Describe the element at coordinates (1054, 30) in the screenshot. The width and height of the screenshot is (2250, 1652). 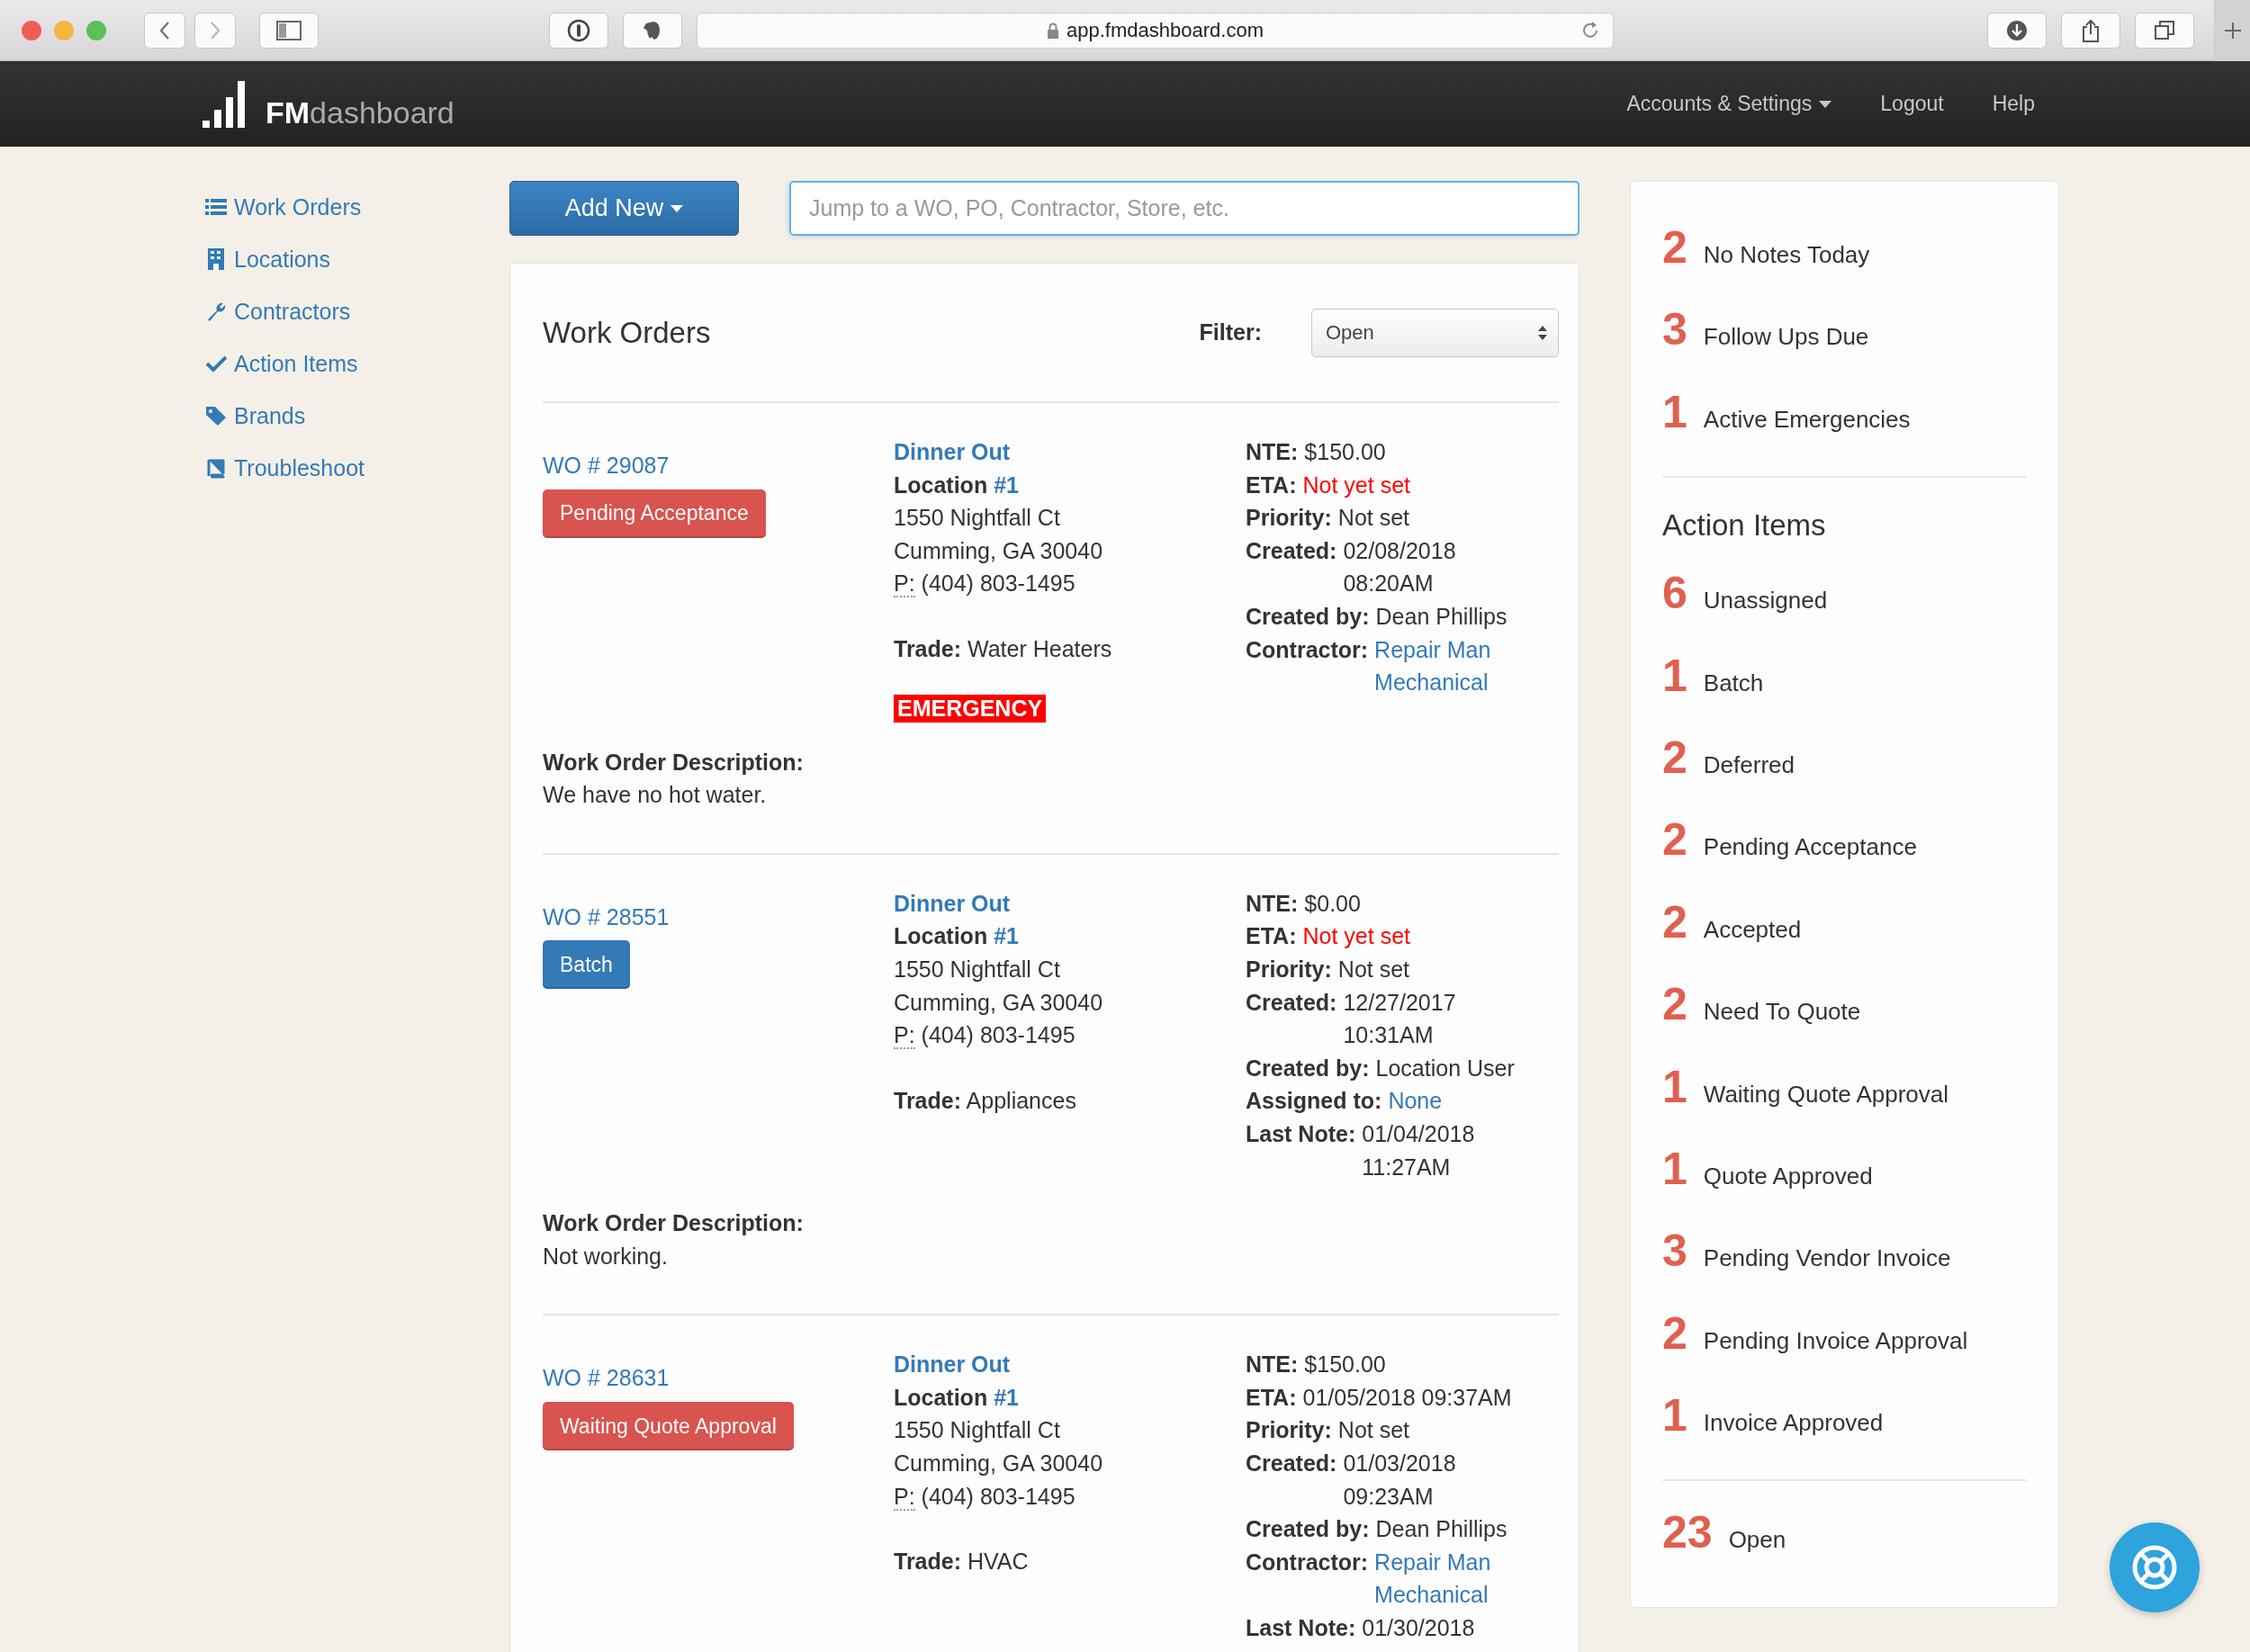
I see `lock-icon` at that location.